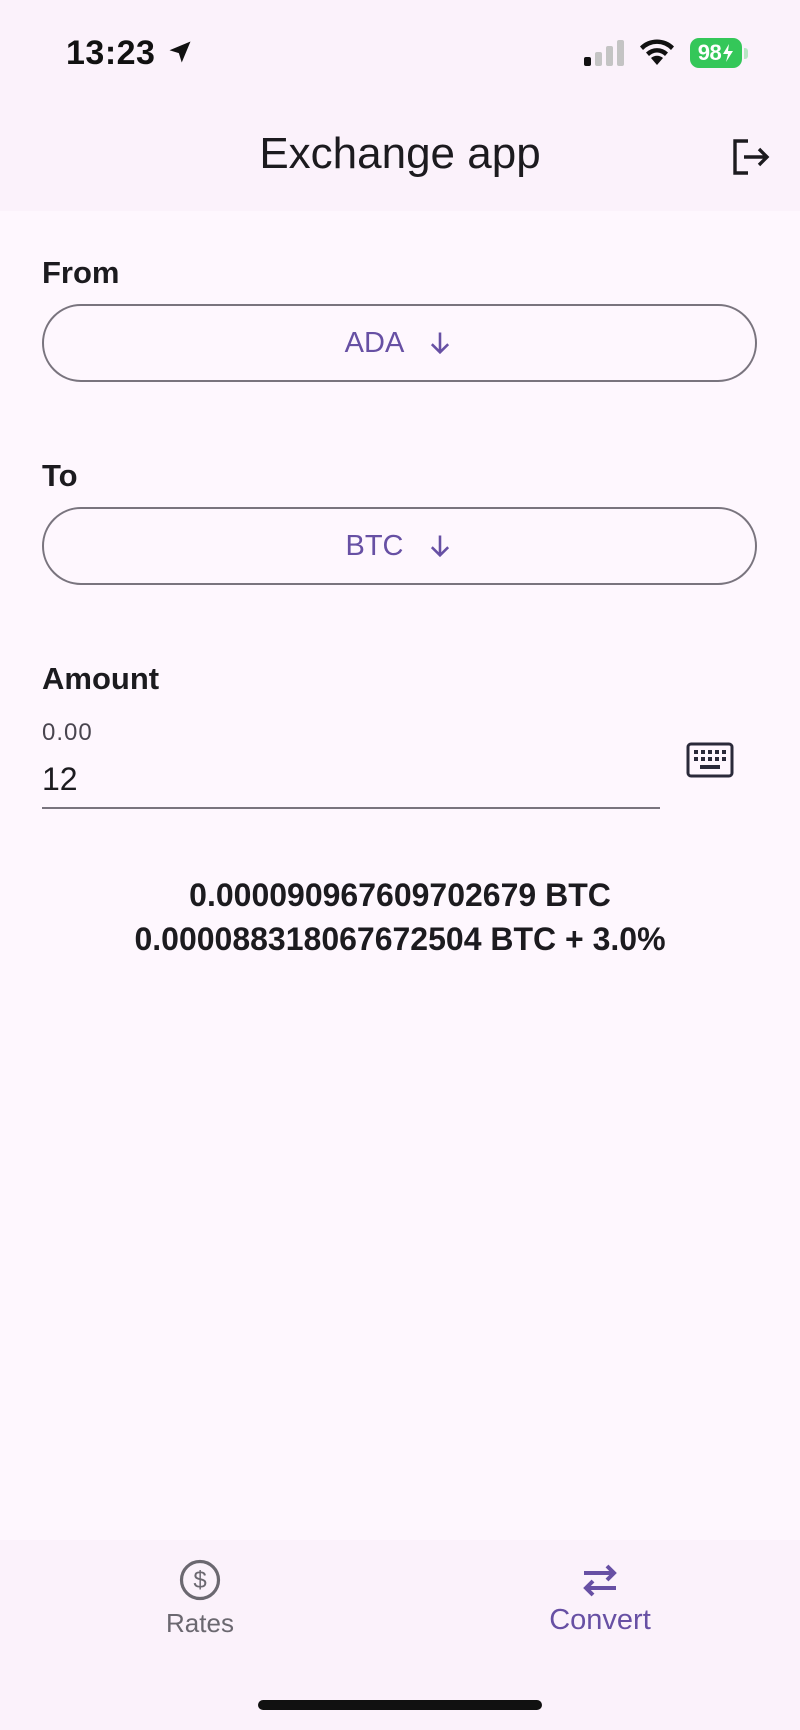  I want to click on amount-input, so click(351, 780).